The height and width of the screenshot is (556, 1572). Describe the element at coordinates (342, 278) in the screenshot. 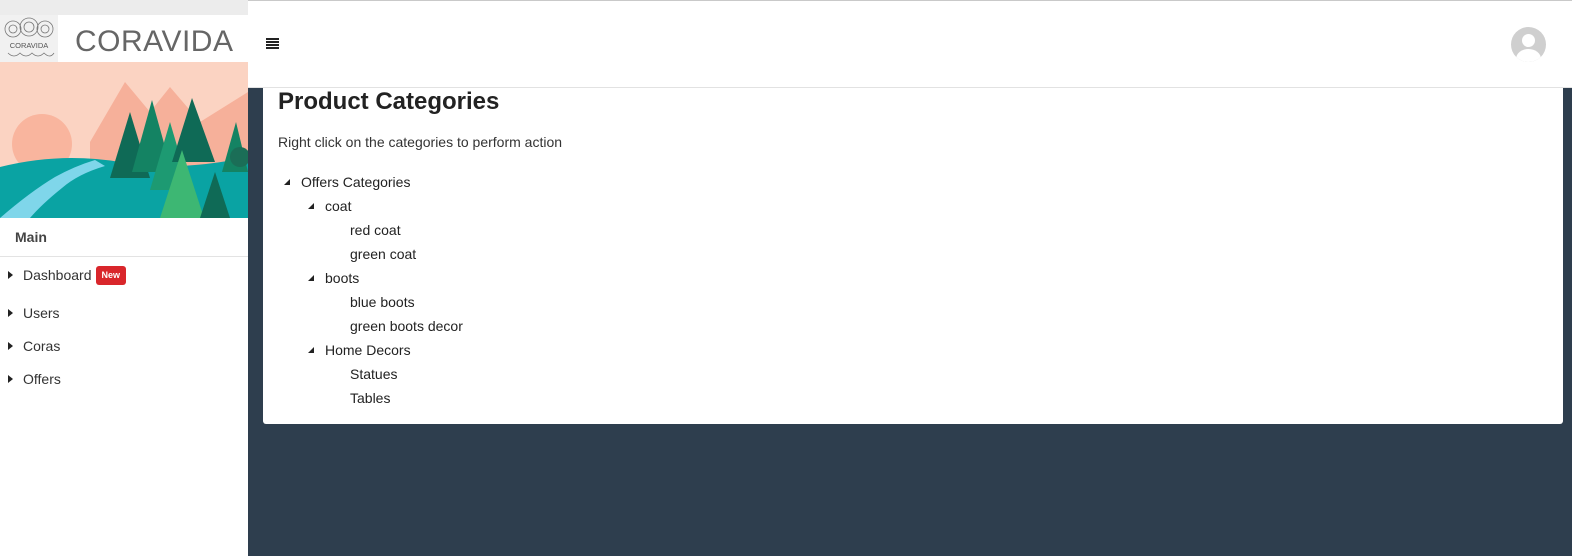

I see `tree-node-label: boots` at that location.